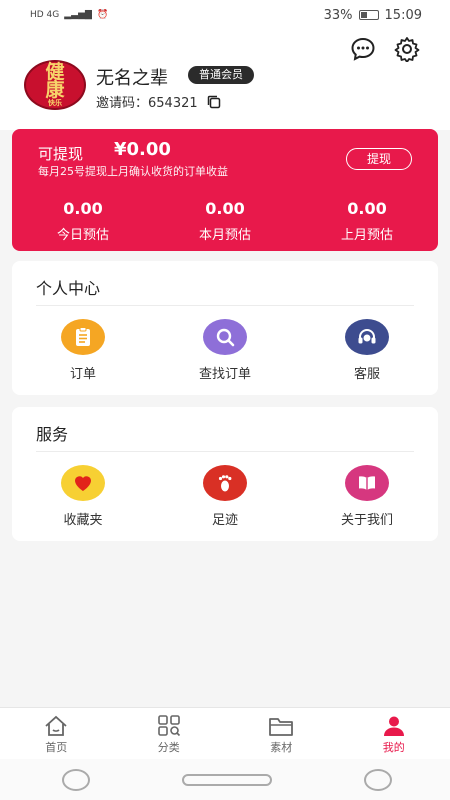 This screenshot has height=800, width=450. Describe the element at coordinates (102, 15) in the screenshot. I see `alarm-icon: ⏰` at that location.